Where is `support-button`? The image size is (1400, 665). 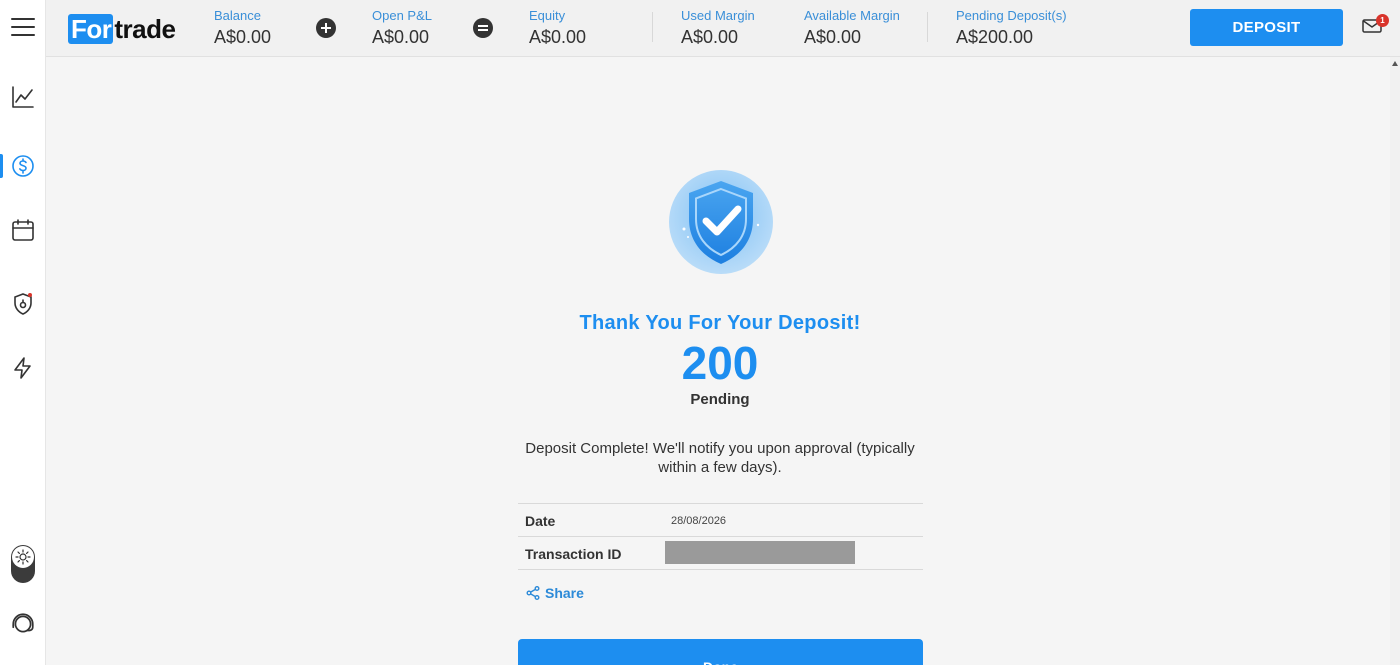
support-button is located at coordinates (23, 624).